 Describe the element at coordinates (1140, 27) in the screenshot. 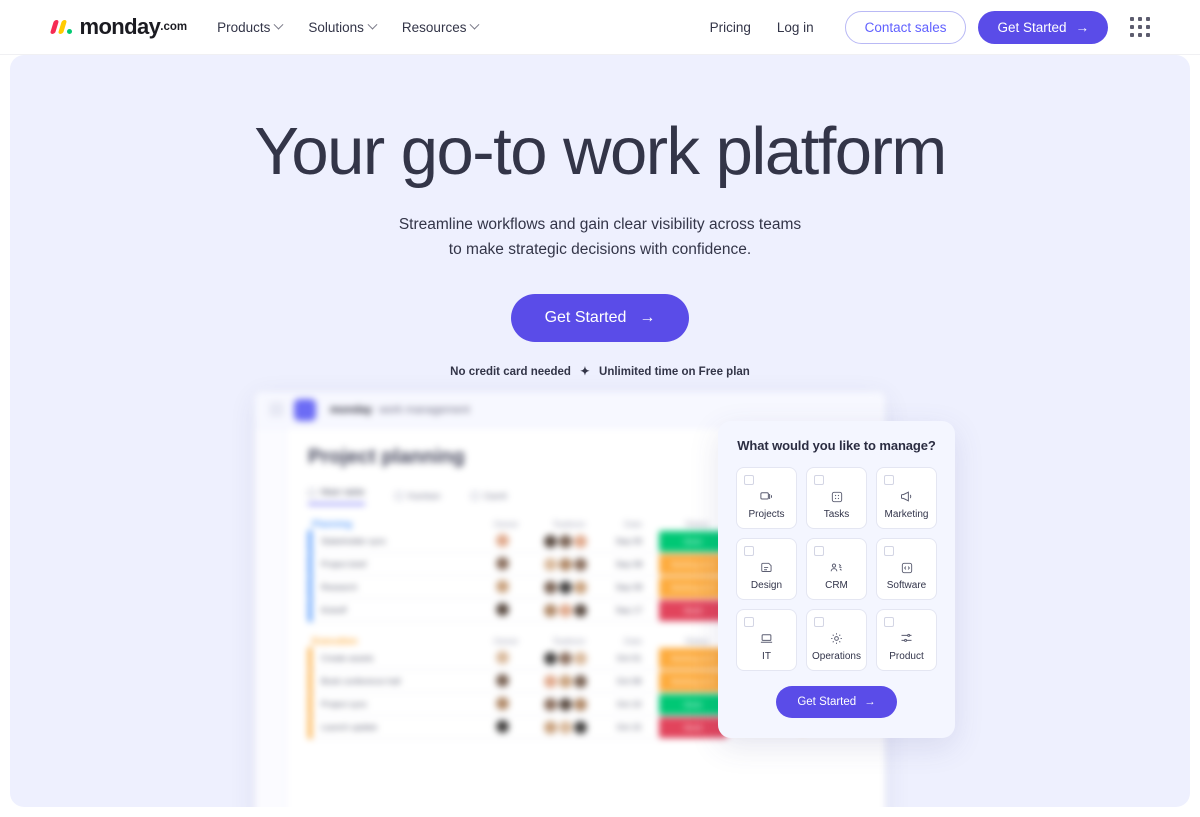

I see `apps-grid-icon` at that location.